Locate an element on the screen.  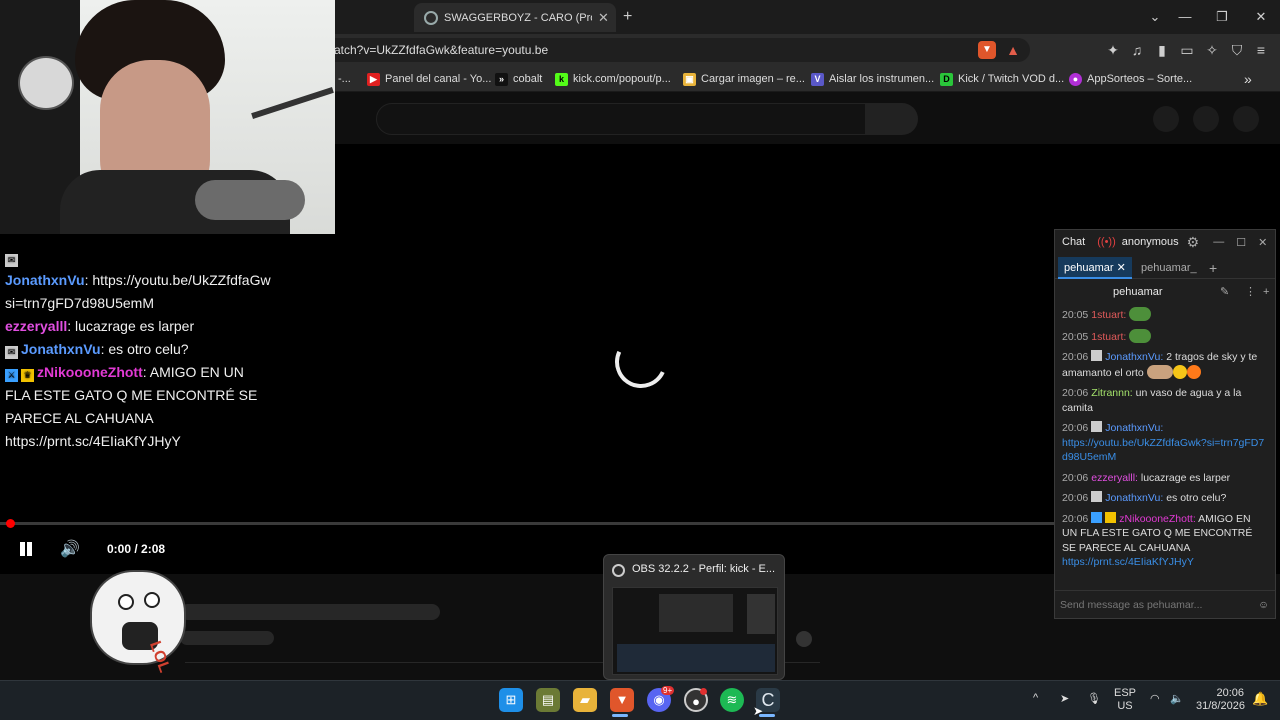
youtube-search-button is located at coordinates (892, 119).